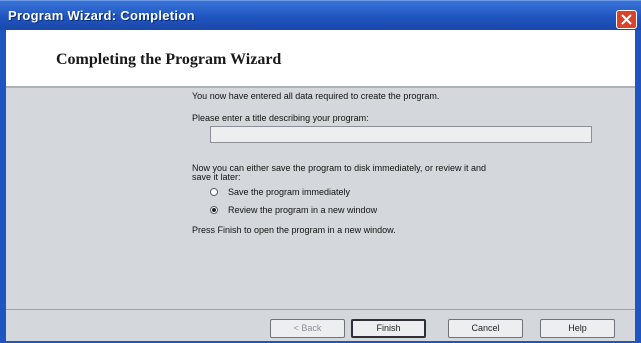 The height and width of the screenshot is (343, 641). Describe the element at coordinates (401, 134) in the screenshot. I see `program-title-input` at that location.